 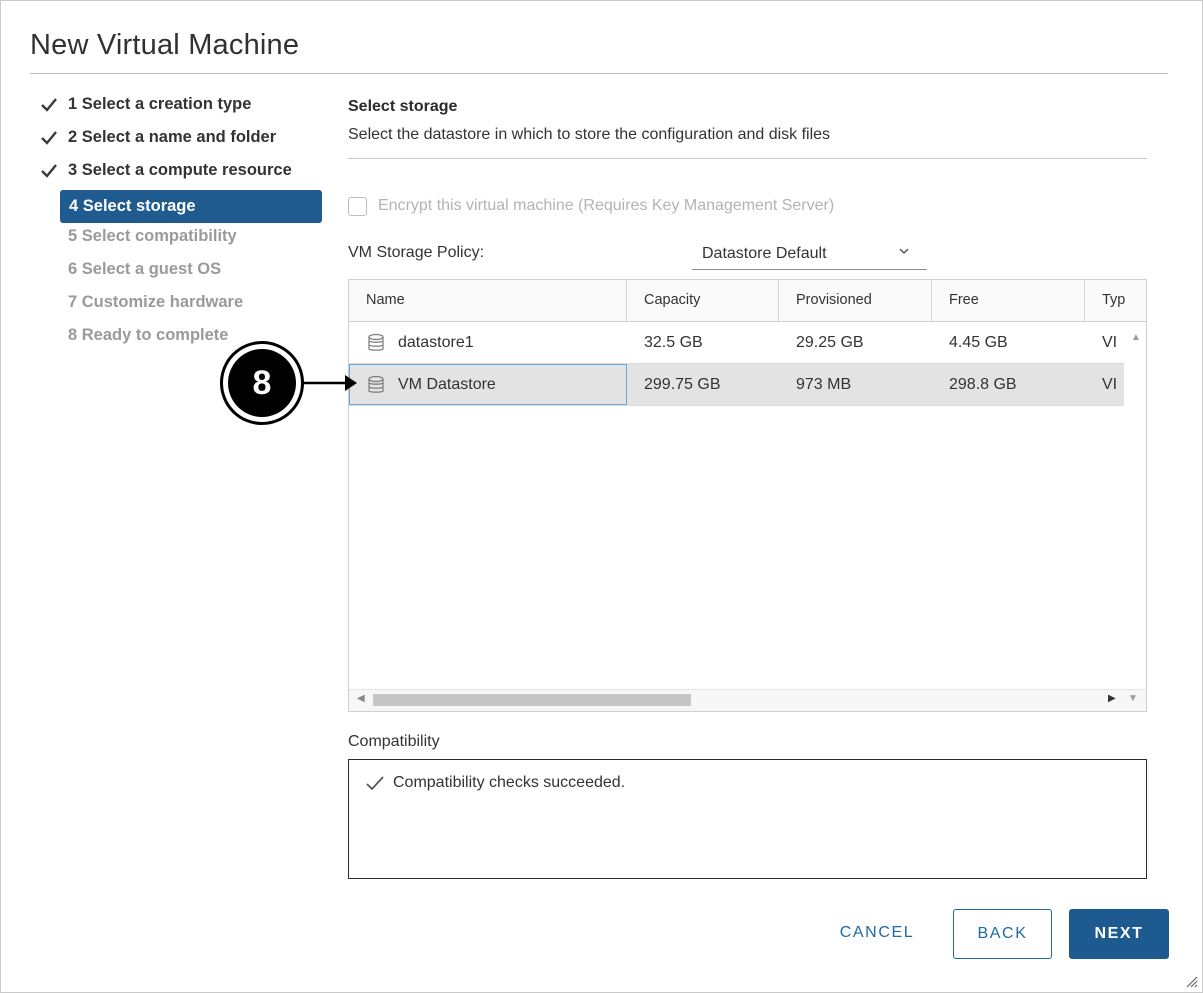 I want to click on grid-header: Name Capacity Provisioned Free Typ, so click(x=747, y=301).